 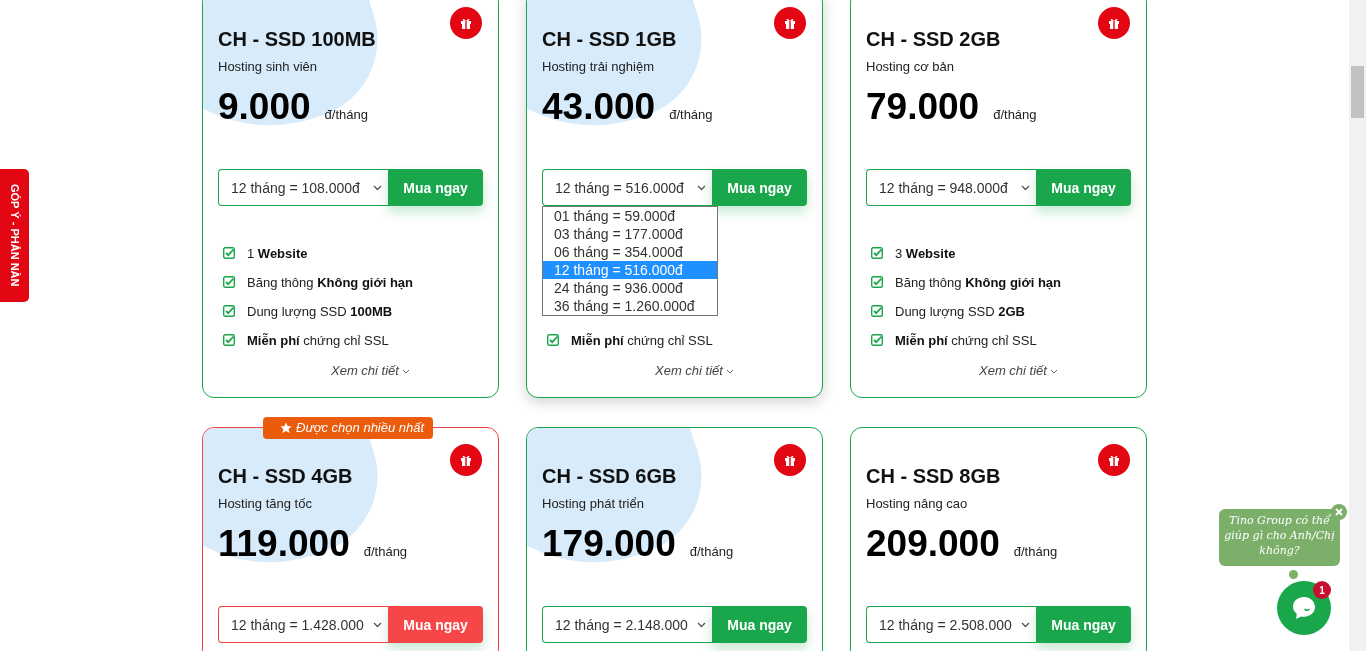 I want to click on notification-badge: 1, so click(x=1322, y=590).